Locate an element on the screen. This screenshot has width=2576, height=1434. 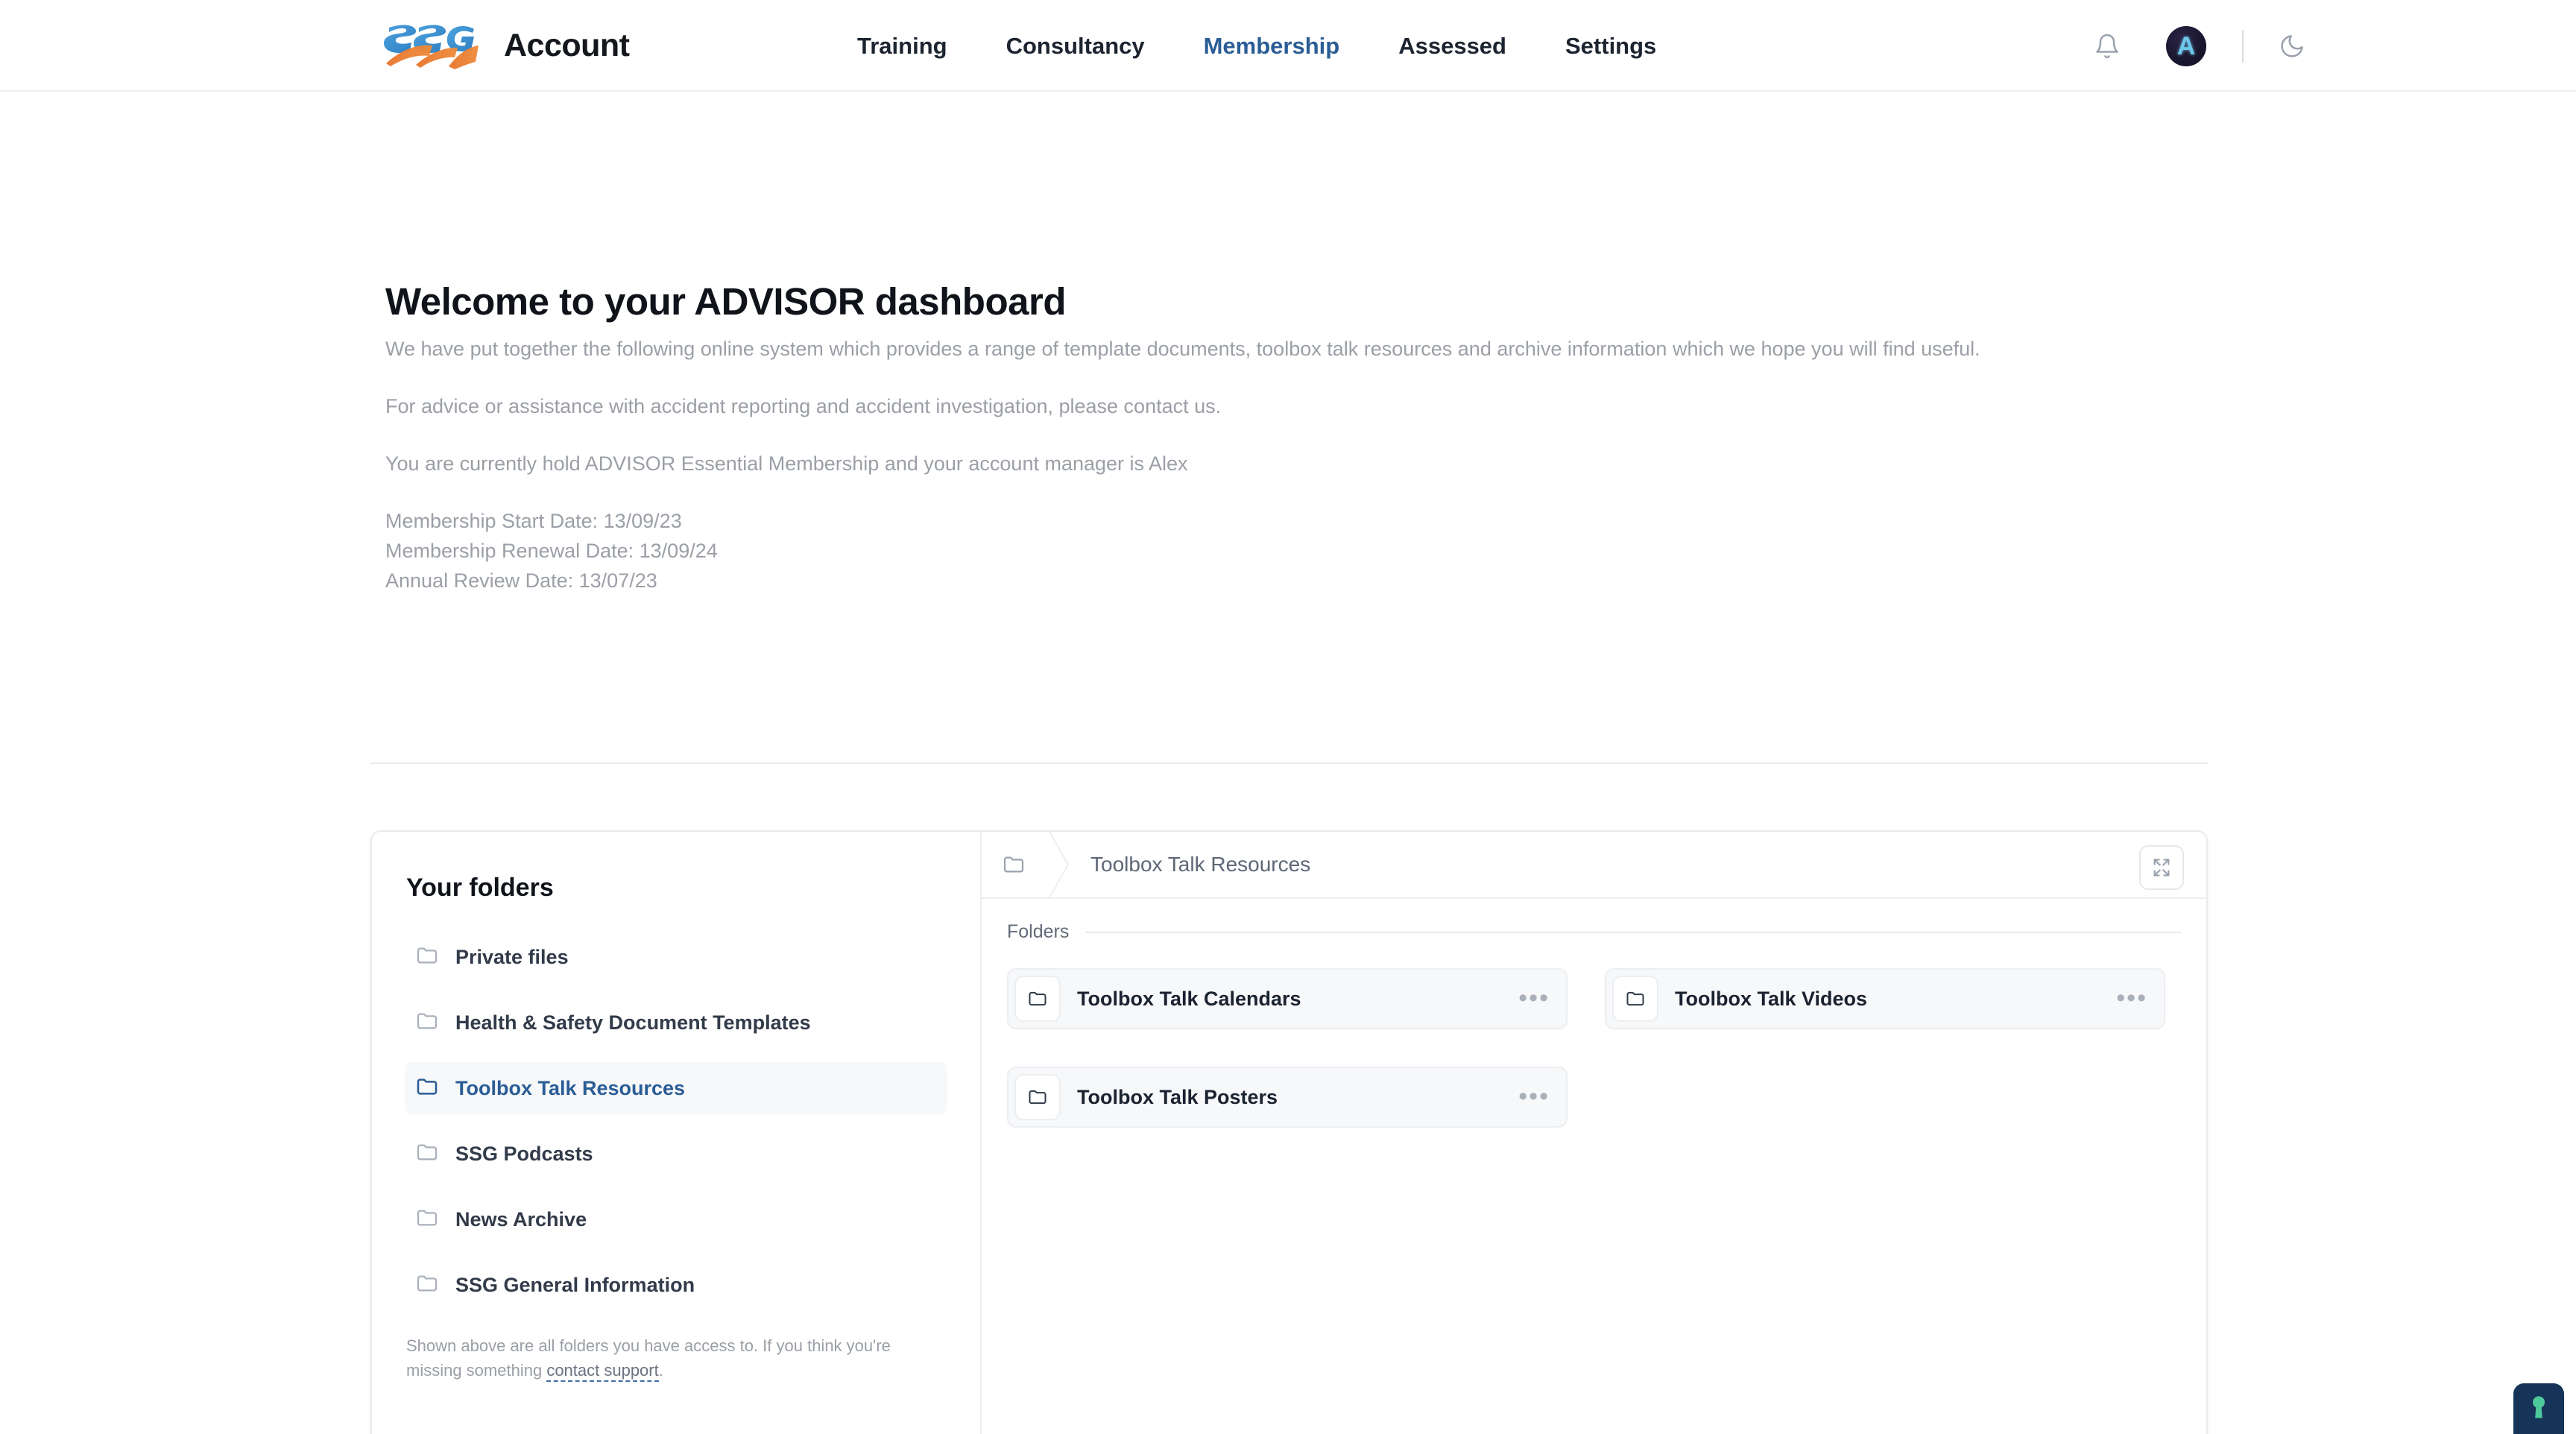
breadcrumb-separator-icon is located at coordinates (1058, 865).